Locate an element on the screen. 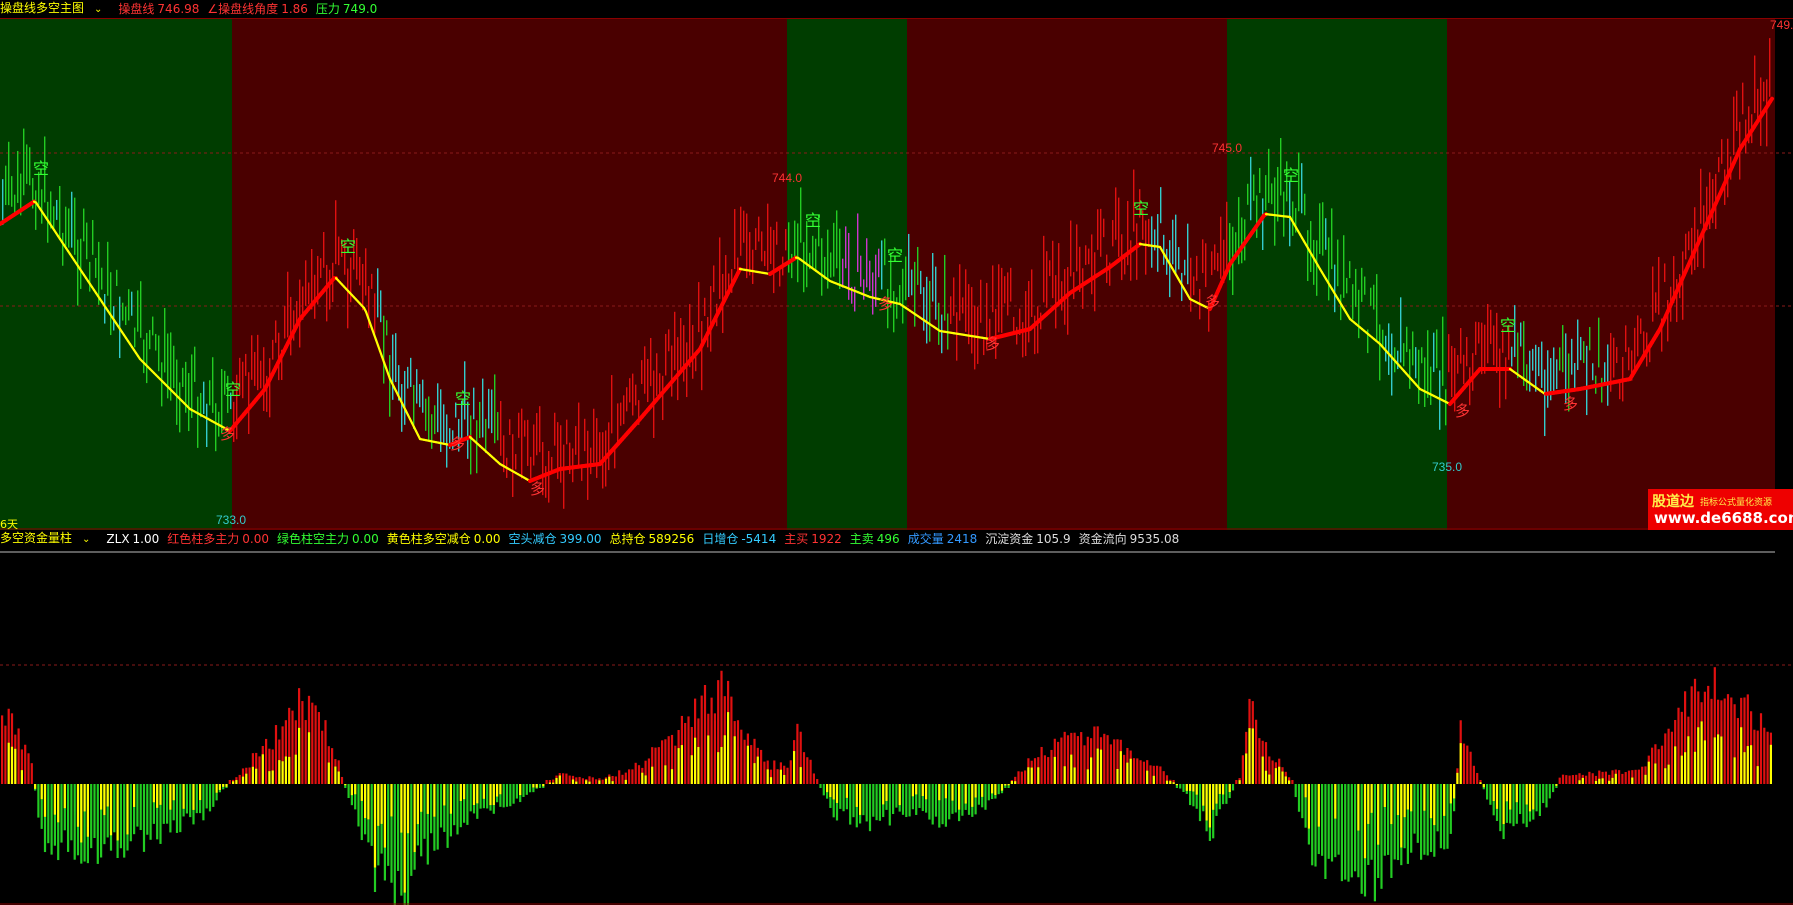  main-indicator-value: 749.0 is located at coordinates (360, 9).